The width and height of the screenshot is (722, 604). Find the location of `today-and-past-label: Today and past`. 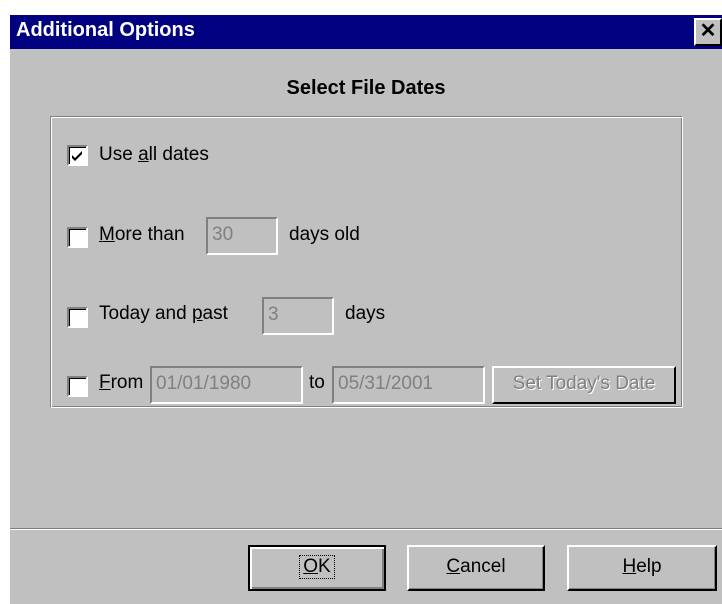

today-and-past-label: Today and past is located at coordinates (163, 314).